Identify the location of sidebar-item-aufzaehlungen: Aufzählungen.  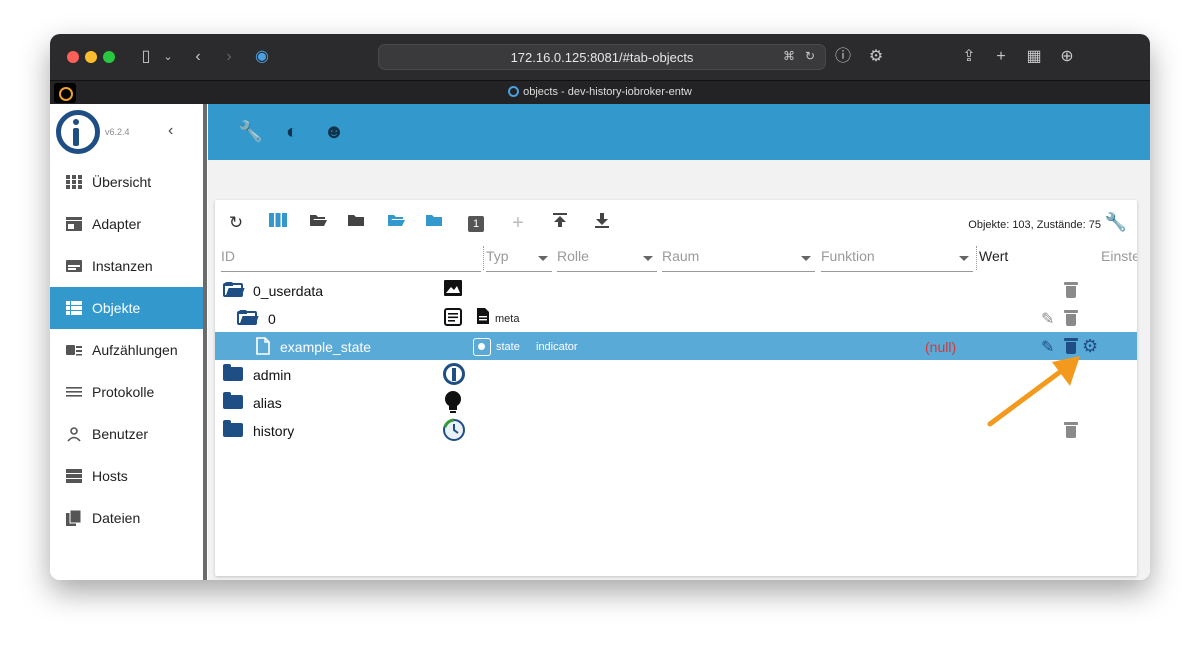
(126, 350).